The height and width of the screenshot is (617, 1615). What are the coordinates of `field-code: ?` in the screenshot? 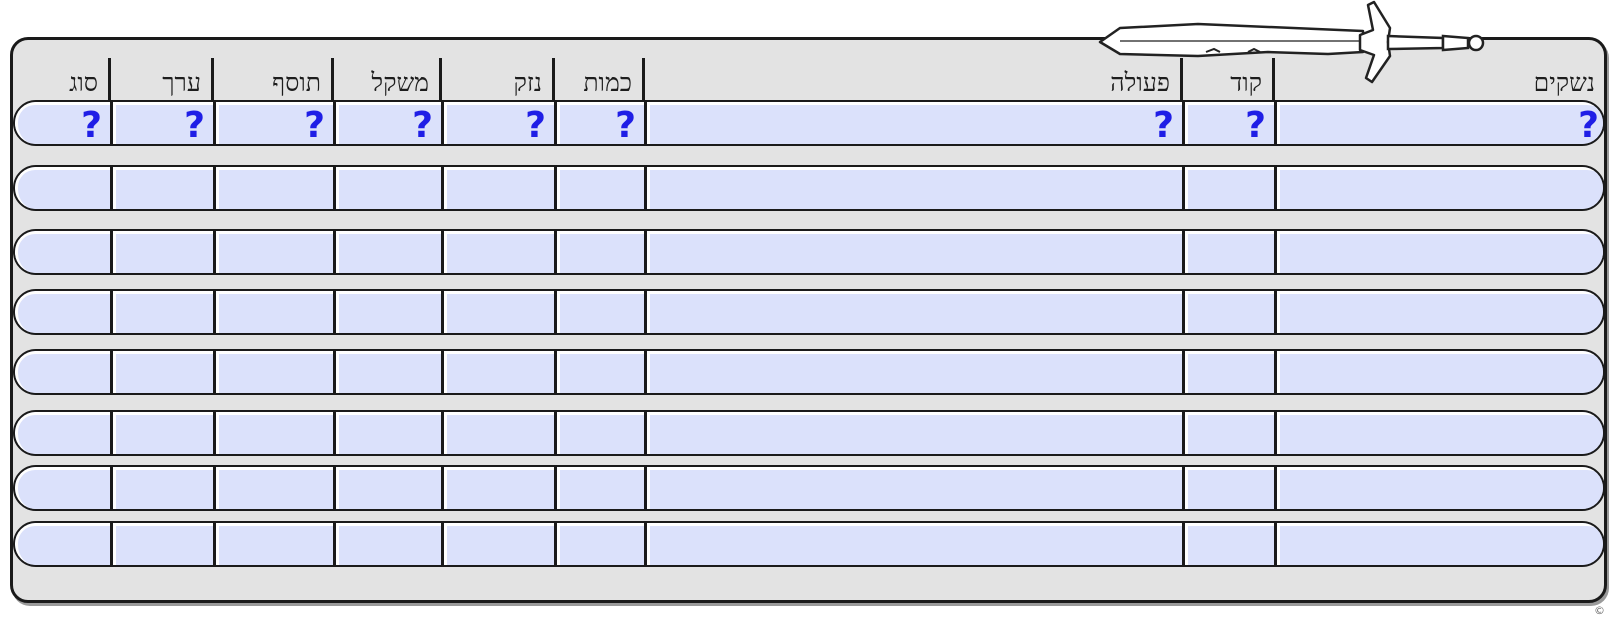 It's located at (1229, 123).